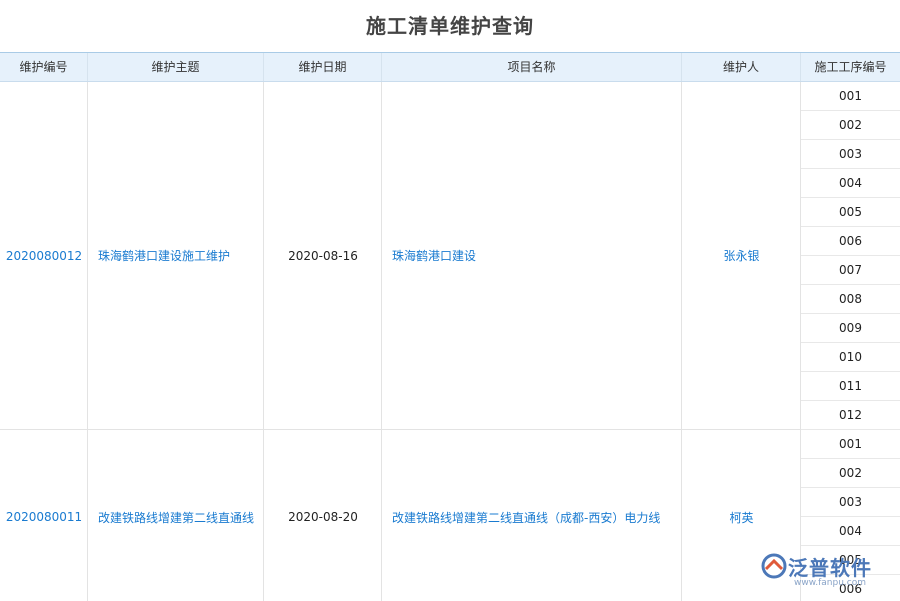 Image resolution: width=900 pixels, height=601 pixels. What do you see at coordinates (850, 299) in the screenshot?
I see `step-number-cell: 008` at bounding box center [850, 299].